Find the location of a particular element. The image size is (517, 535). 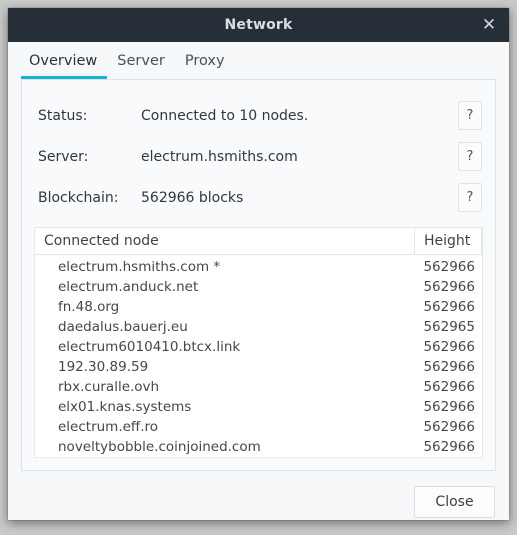

blockchain-help-button: ? is located at coordinates (470, 197).